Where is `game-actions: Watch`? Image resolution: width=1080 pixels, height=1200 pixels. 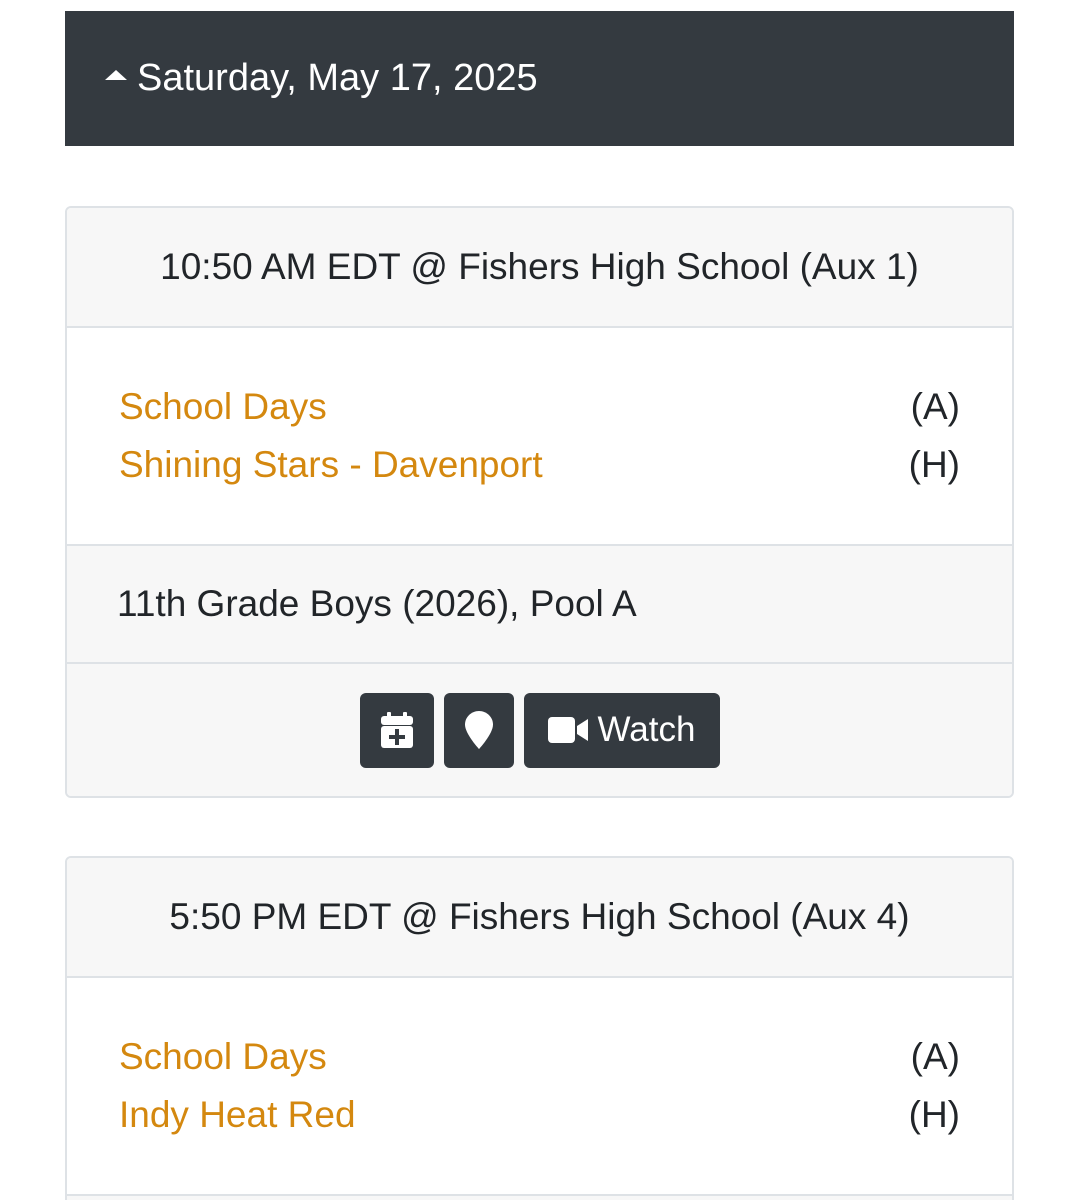
game-actions: Watch is located at coordinates (539, 730).